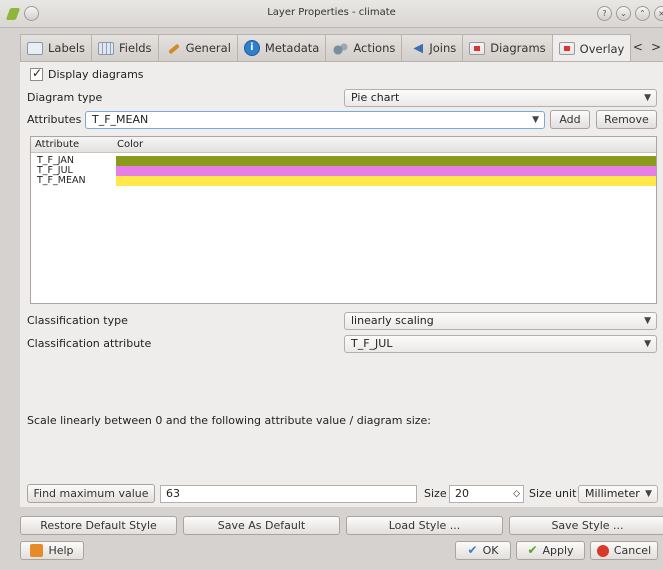  I want to click on table-row: T_F_JUL, so click(343, 171).